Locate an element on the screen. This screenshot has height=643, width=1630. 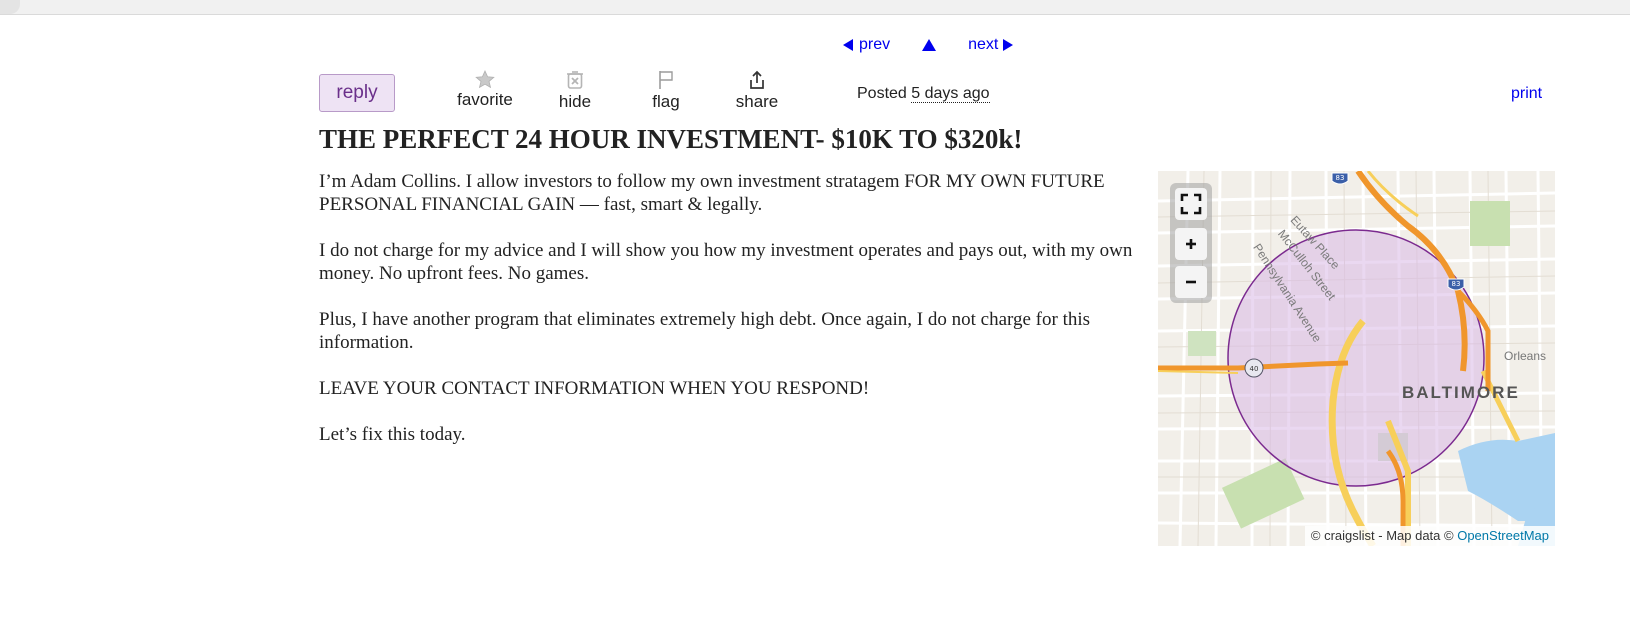
next-link: next is located at coordinates (991, 45).